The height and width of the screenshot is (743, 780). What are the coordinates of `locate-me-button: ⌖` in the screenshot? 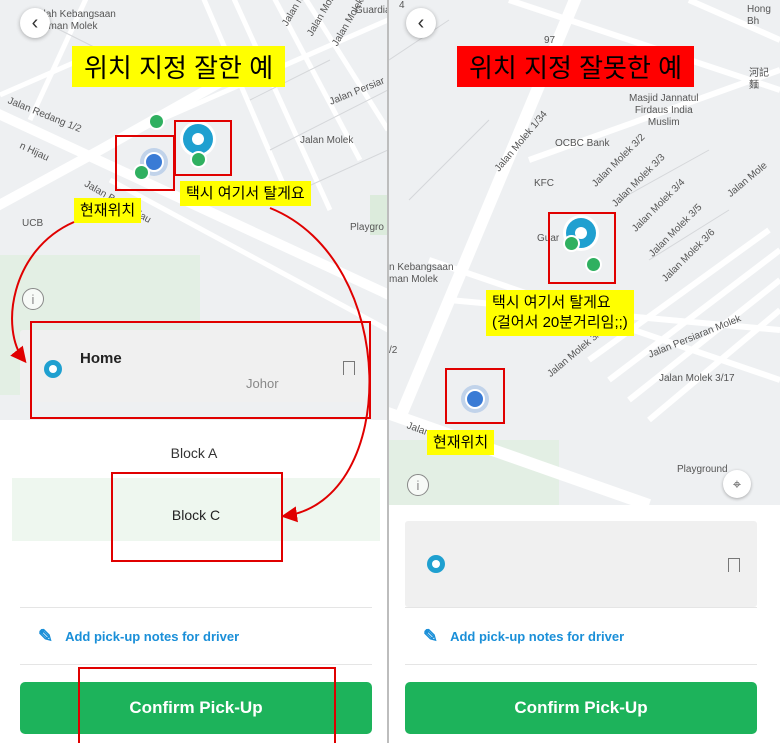 It's located at (737, 484).